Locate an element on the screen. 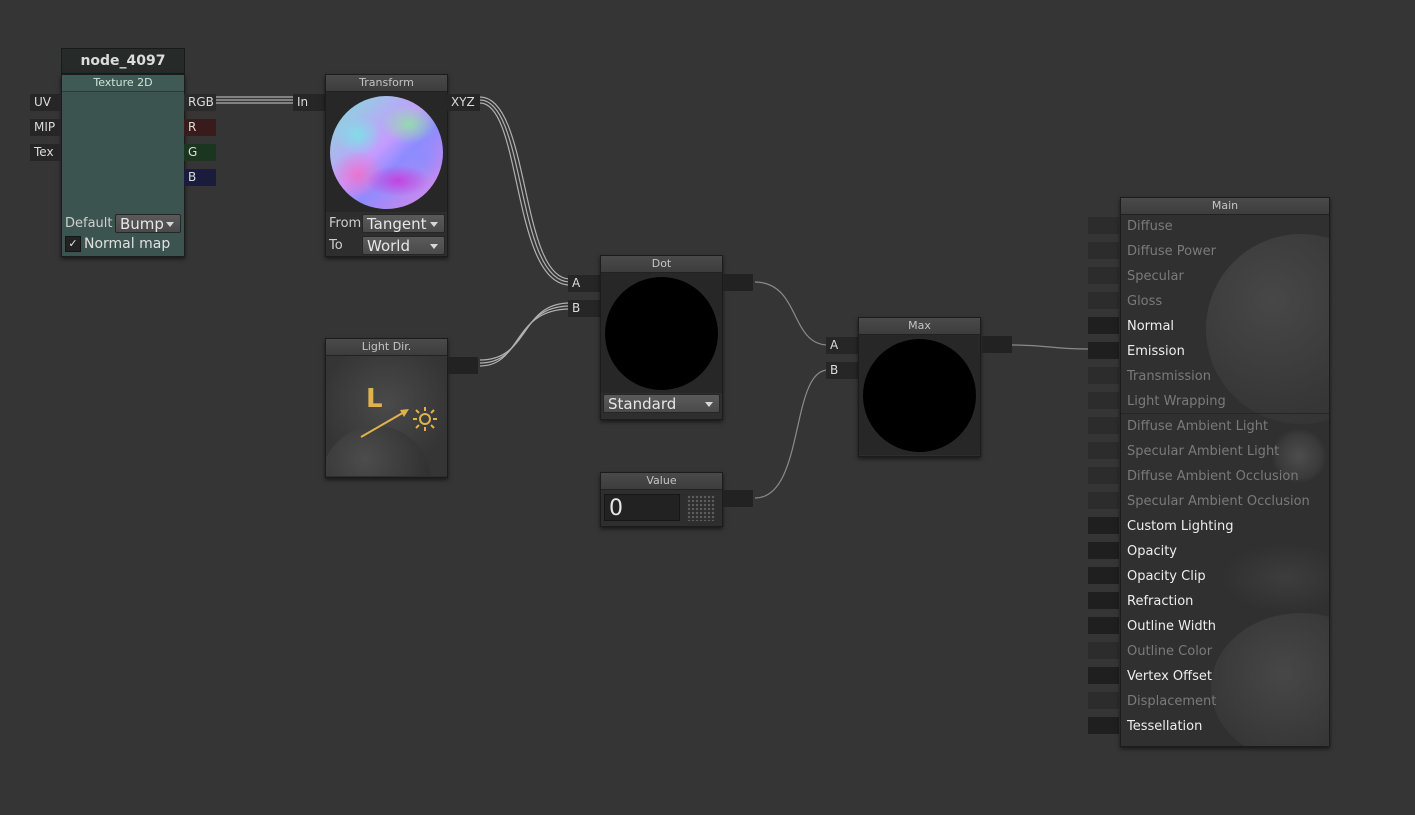 The height and width of the screenshot is (815, 1415). main-input-transmission: Transmission is located at coordinates (1225, 376).